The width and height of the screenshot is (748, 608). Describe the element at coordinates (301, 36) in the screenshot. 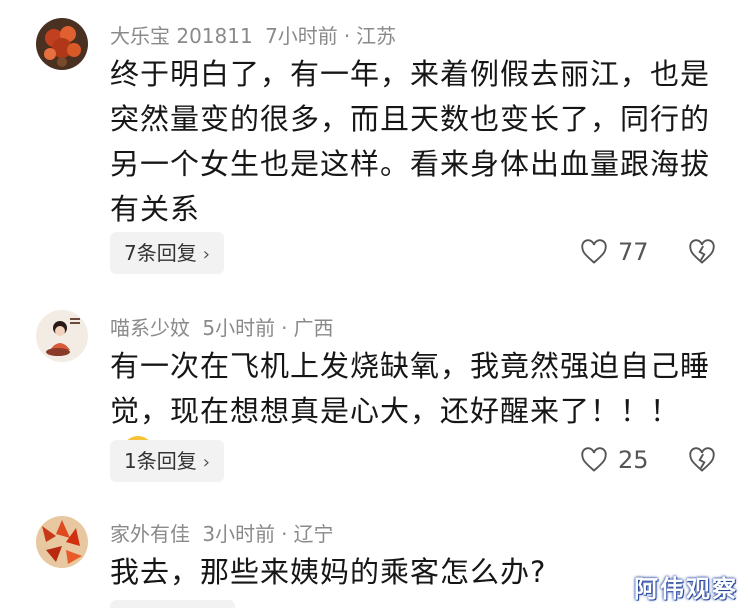

I see `timestamp: 7小时前` at that location.